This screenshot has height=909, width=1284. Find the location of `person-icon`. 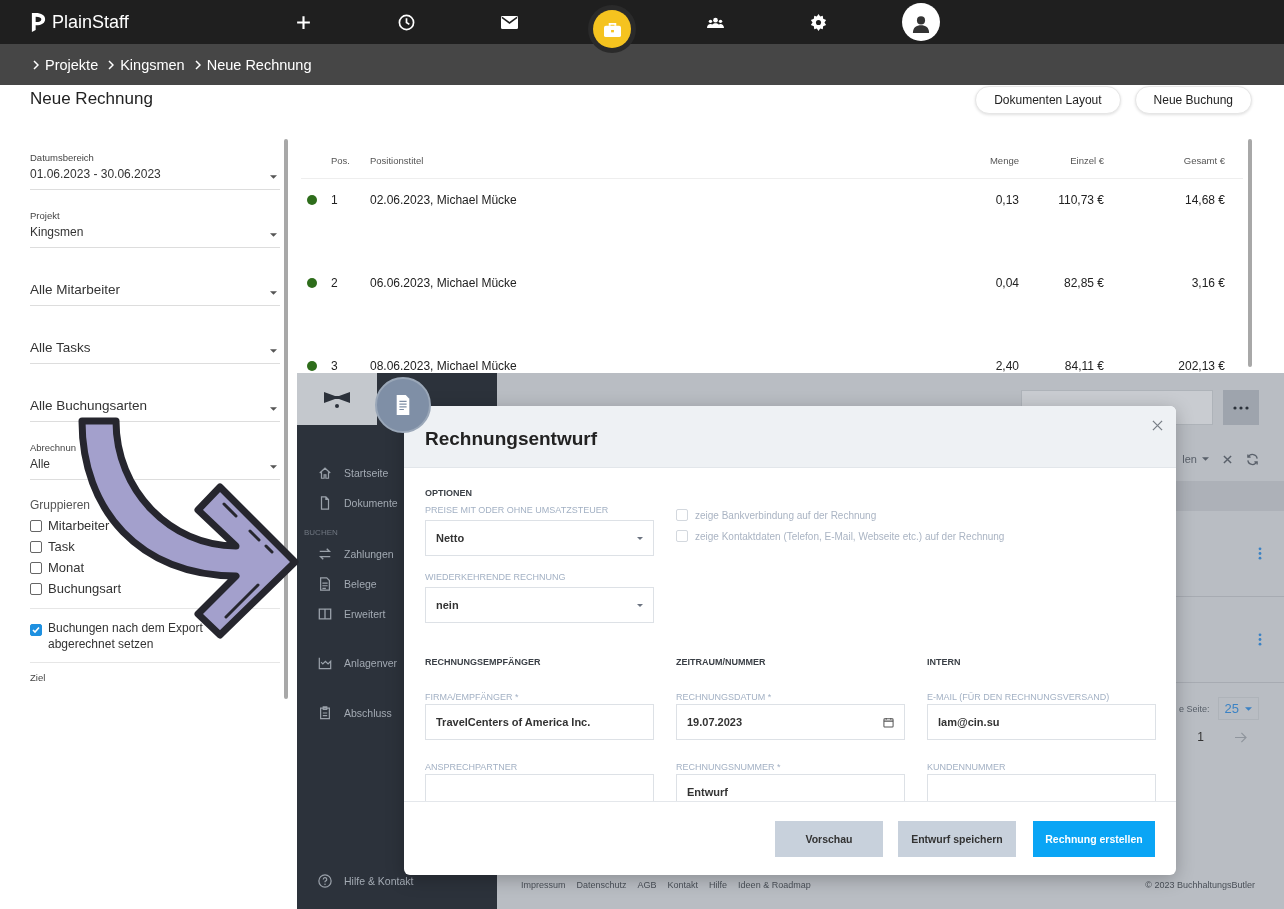

person-icon is located at coordinates (921, 24).